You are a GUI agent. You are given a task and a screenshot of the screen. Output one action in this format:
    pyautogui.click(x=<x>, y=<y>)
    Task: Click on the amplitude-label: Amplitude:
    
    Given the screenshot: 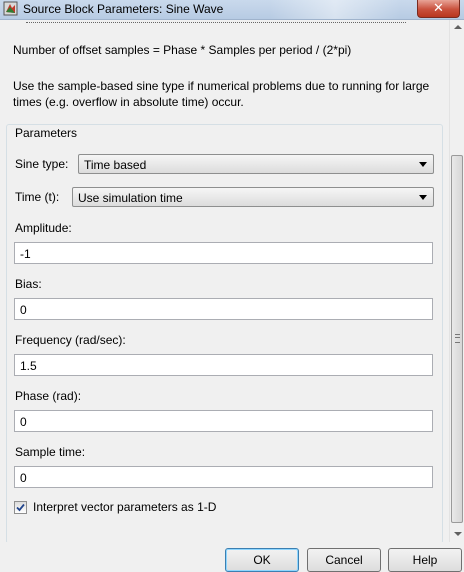 What is the action you would take?
    pyautogui.click(x=43, y=228)
    